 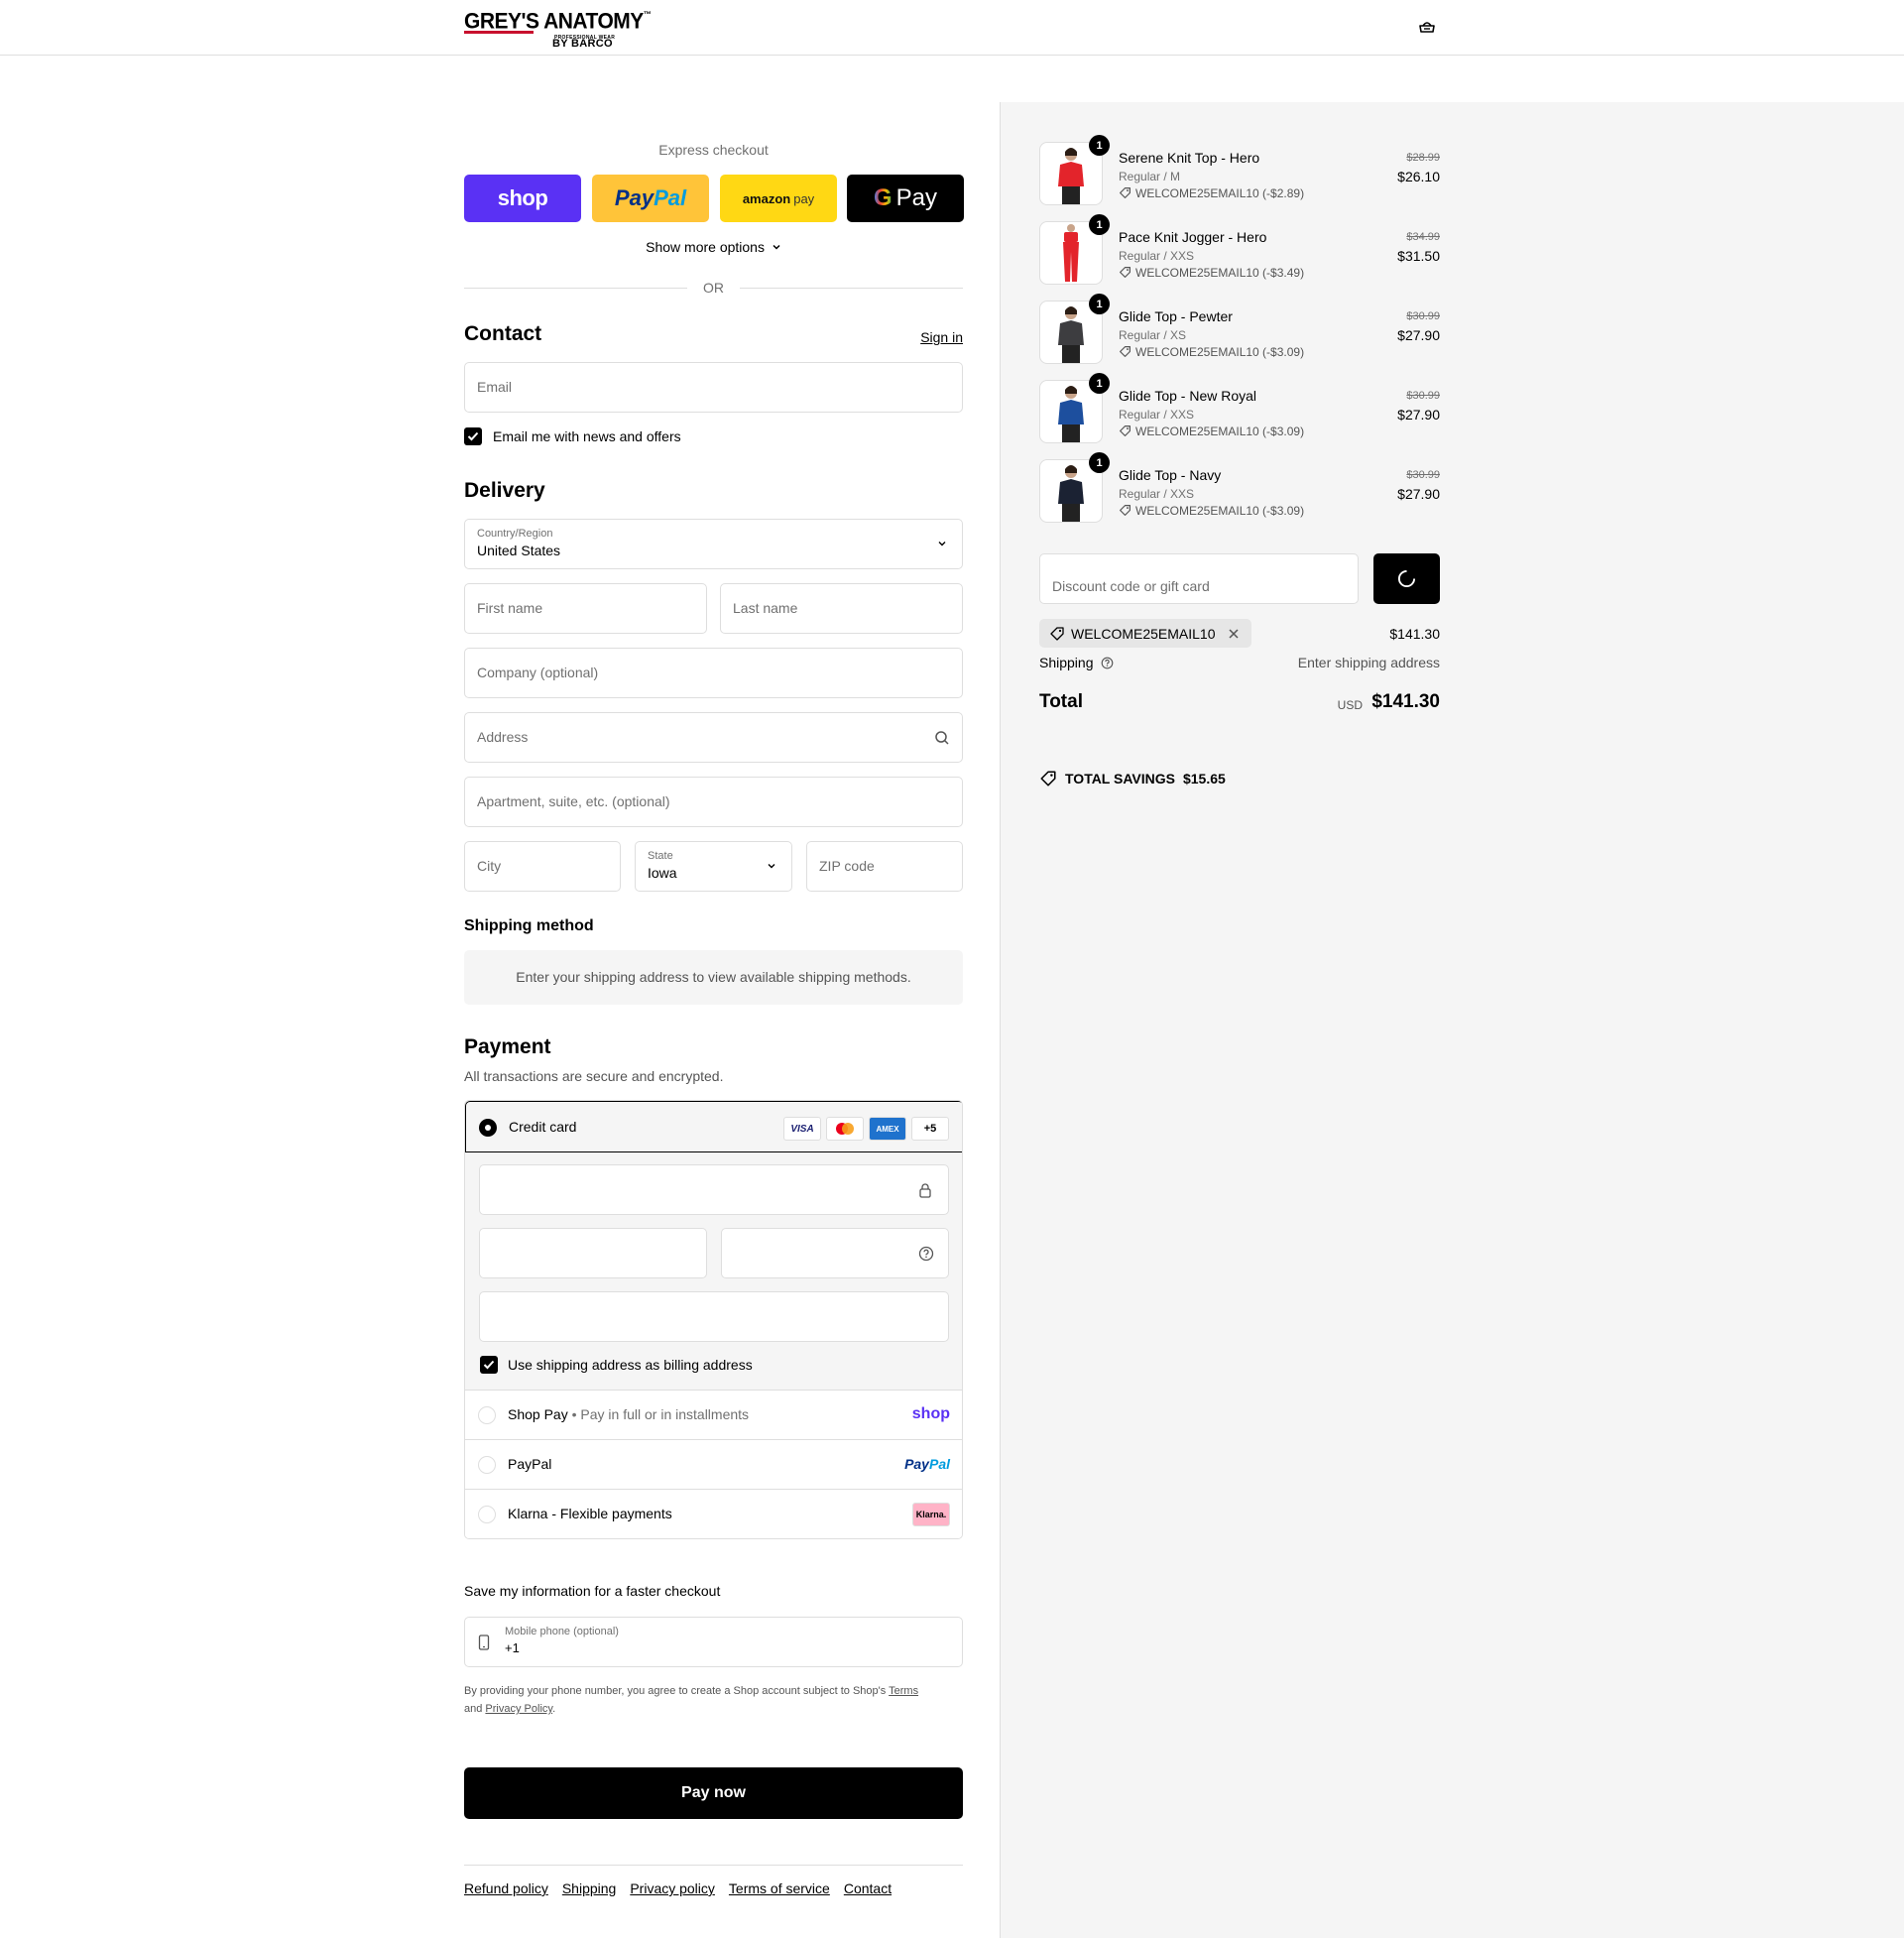 What do you see at coordinates (887, 1129) in the screenshot?
I see `amex-icon: AMEX` at bounding box center [887, 1129].